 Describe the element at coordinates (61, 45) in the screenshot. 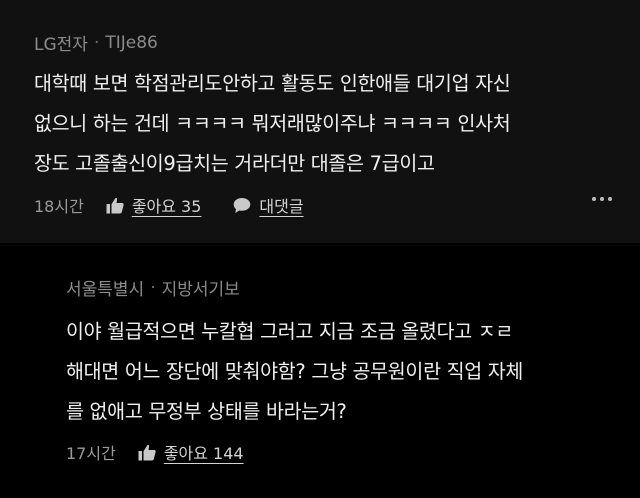

I see `comment-author-company: LG전자` at that location.